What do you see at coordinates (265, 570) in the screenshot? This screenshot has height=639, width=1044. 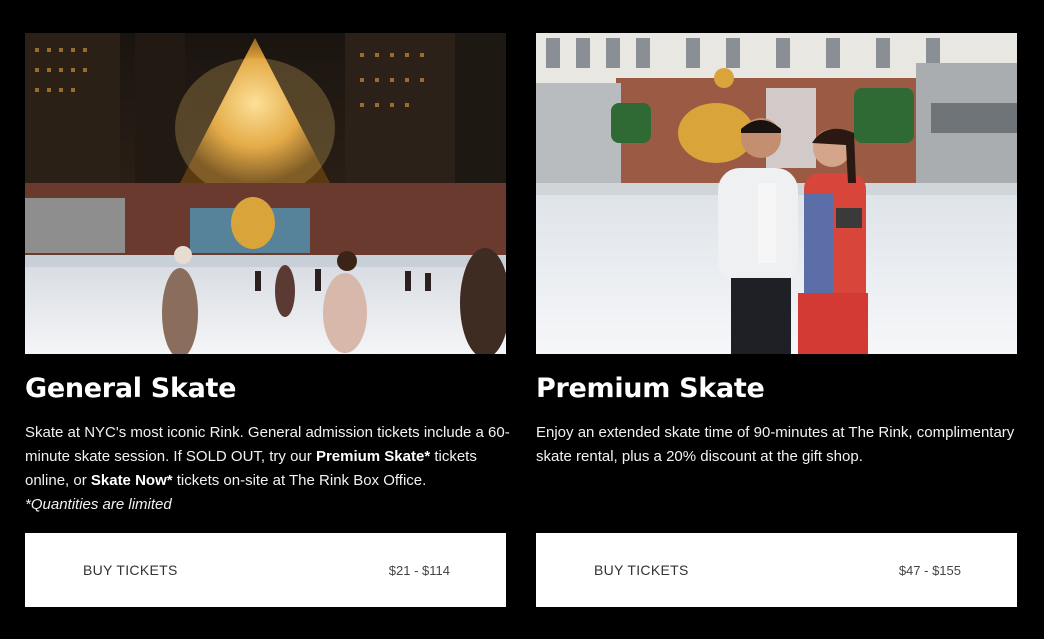 I see `general-skate-buy-tickets-button: BUY TICKETS $21 - $114` at bounding box center [265, 570].